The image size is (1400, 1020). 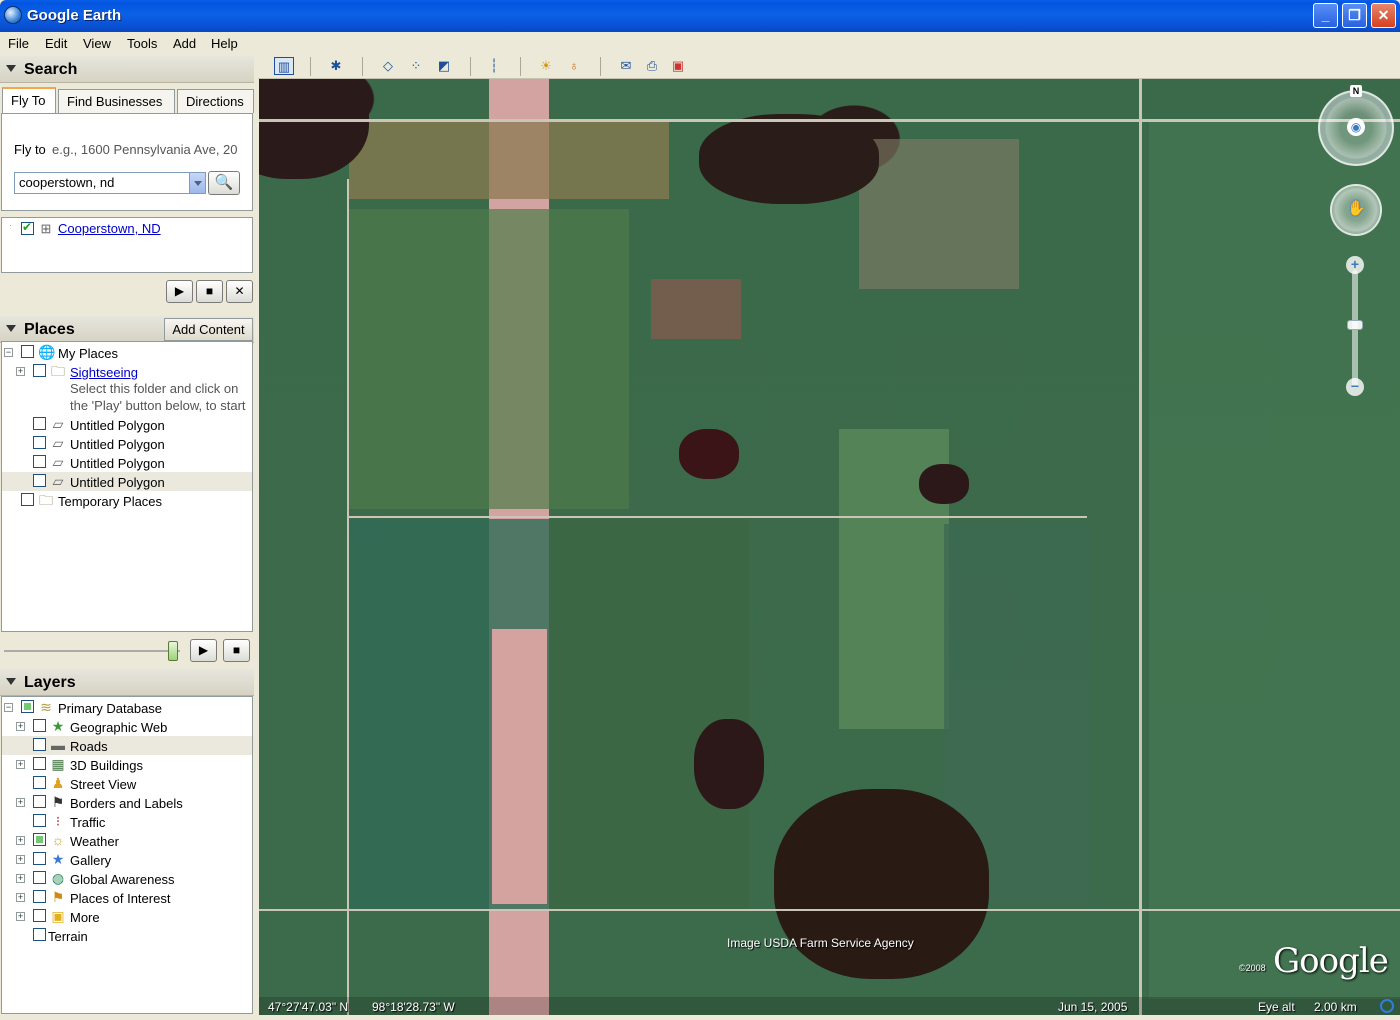 What do you see at coordinates (197, 183) in the screenshot?
I see `dropdown-arrow-icon` at bounding box center [197, 183].